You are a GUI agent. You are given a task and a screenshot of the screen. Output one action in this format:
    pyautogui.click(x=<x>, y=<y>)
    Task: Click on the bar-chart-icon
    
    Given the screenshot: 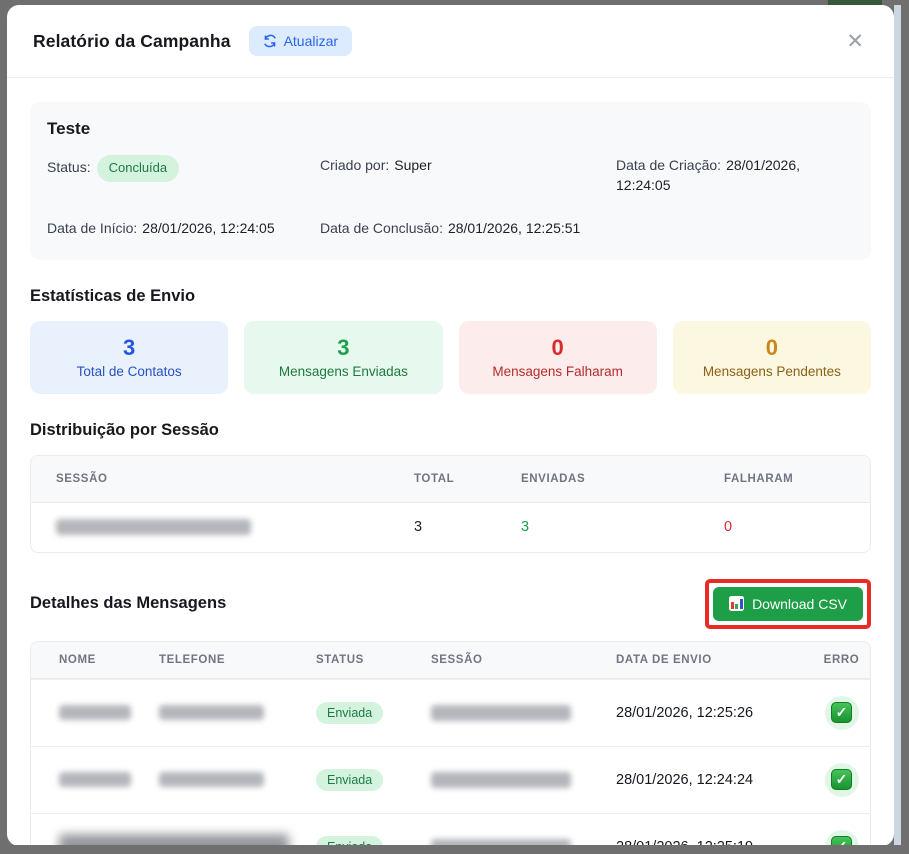 What is the action you would take?
    pyautogui.click(x=737, y=604)
    